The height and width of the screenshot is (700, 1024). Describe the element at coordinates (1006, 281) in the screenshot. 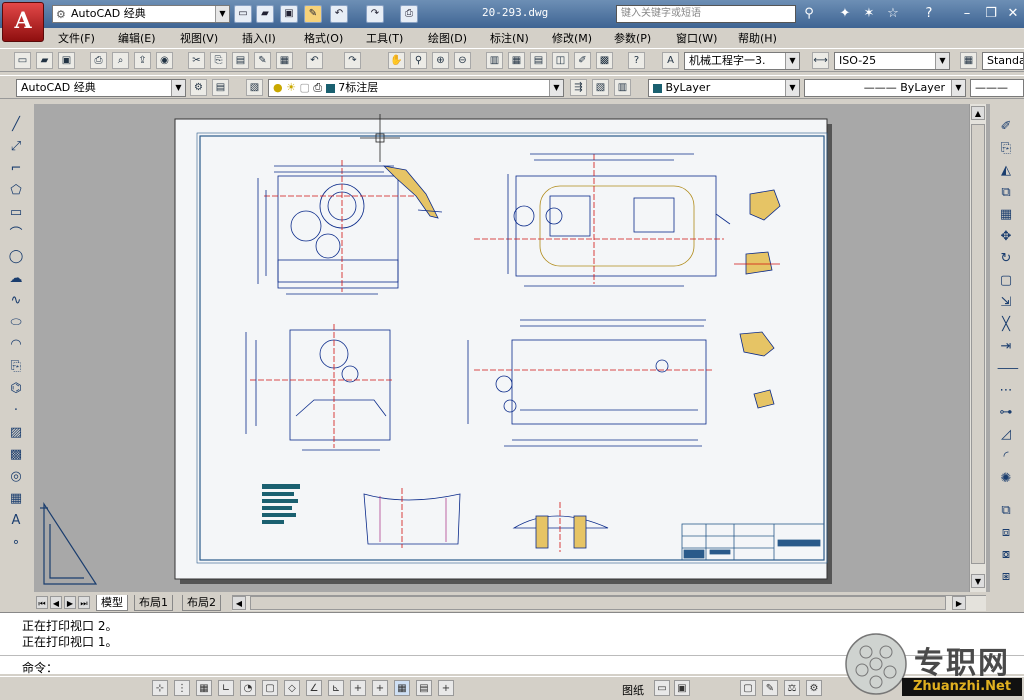

I see `scale-icon: ▢` at that location.